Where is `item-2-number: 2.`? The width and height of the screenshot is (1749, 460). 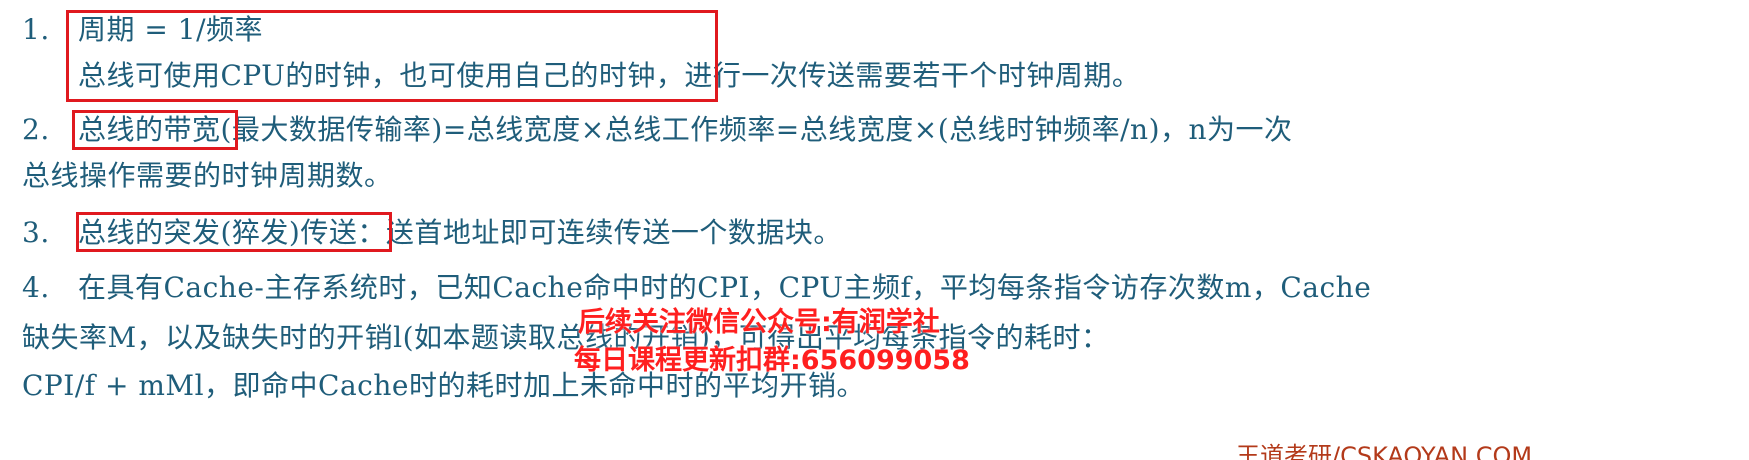 item-2-number: 2. is located at coordinates (36, 129).